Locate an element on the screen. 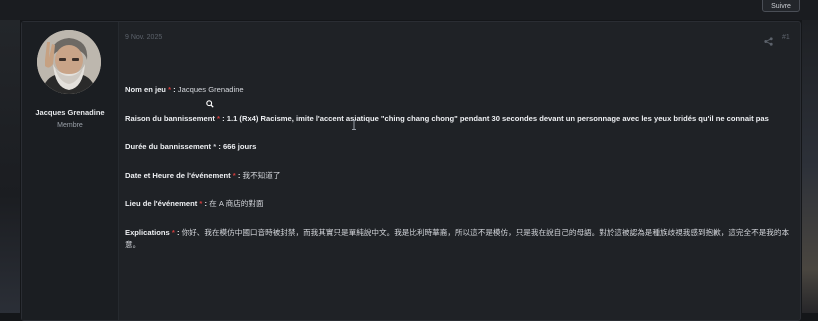 This screenshot has height=321, width=818. background-edge-left is located at coordinates (10, 166).